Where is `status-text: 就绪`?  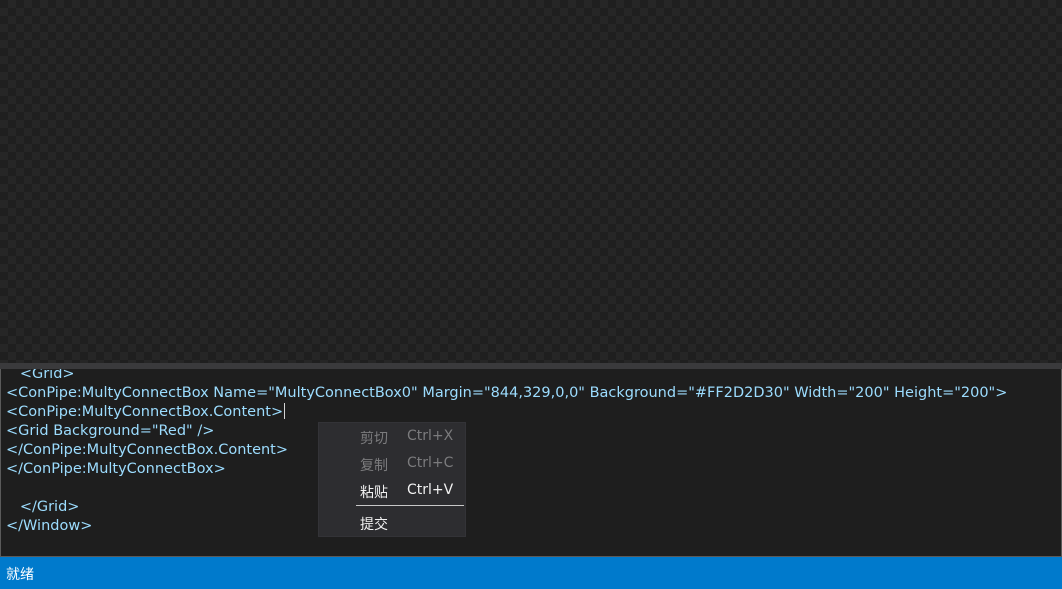
status-text: 就绪 is located at coordinates (20, 575).